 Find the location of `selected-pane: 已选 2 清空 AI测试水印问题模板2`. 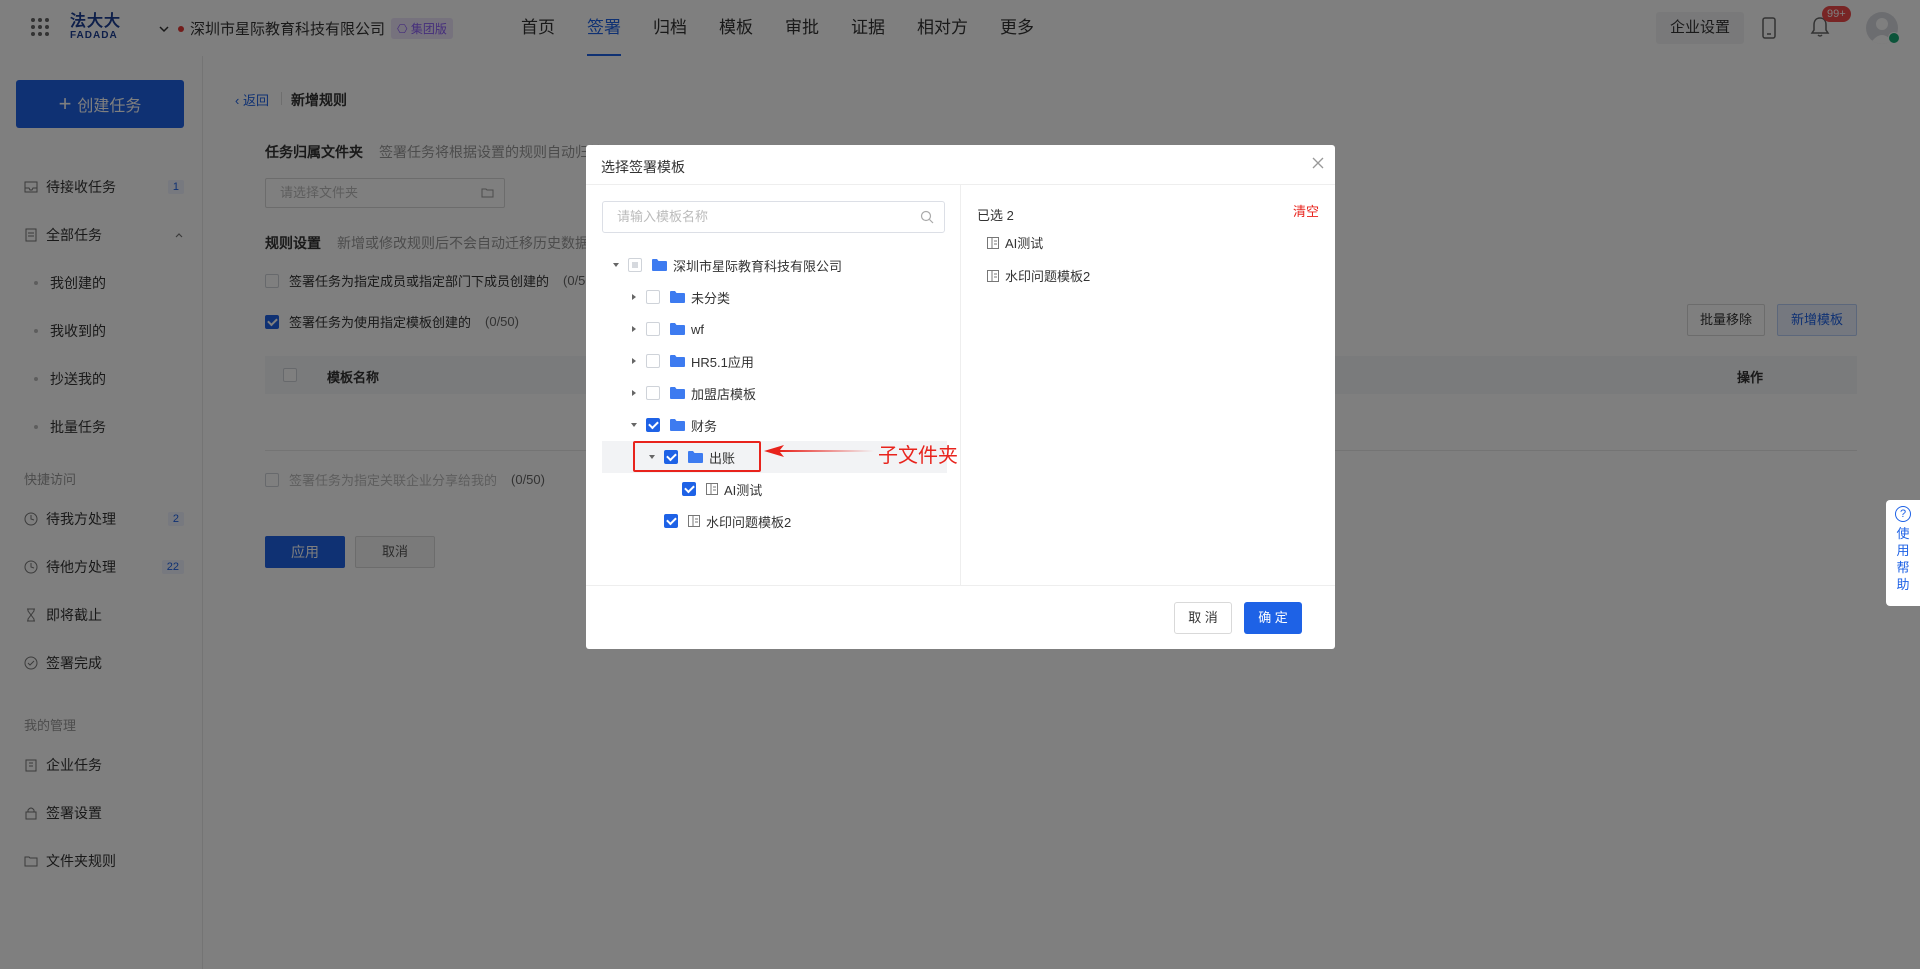

selected-pane: 已选 2 清空 AI测试水印问题模板2 is located at coordinates (1148, 385).